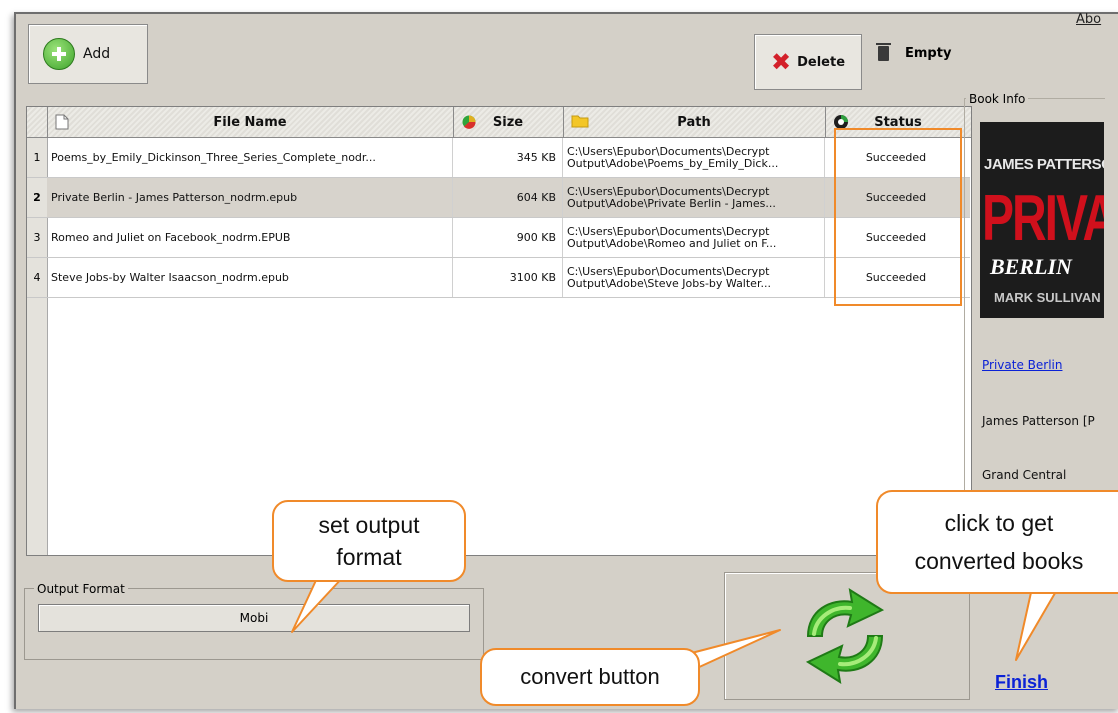 The image size is (1118, 713). What do you see at coordinates (590, 677) in the screenshot?
I see `convert-button-callout: convert button` at bounding box center [590, 677].